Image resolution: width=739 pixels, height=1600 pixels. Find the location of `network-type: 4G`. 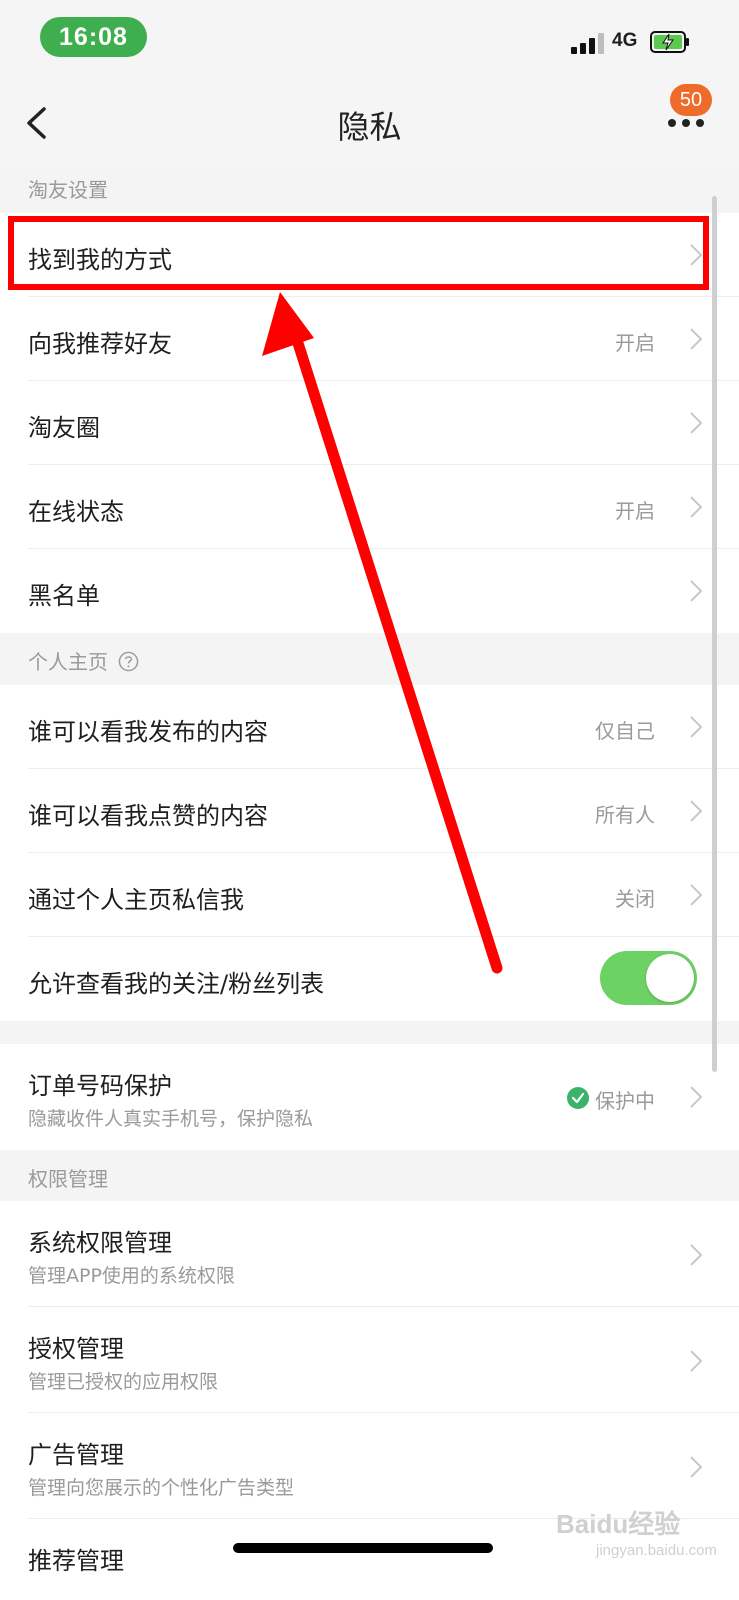

network-type: 4G is located at coordinates (625, 40).